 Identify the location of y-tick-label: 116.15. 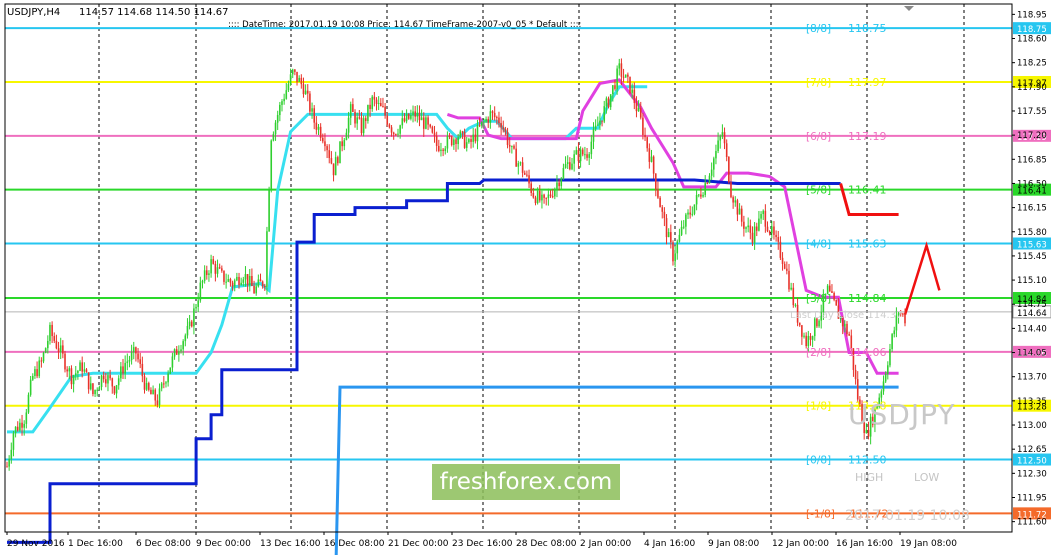
(1032, 209).